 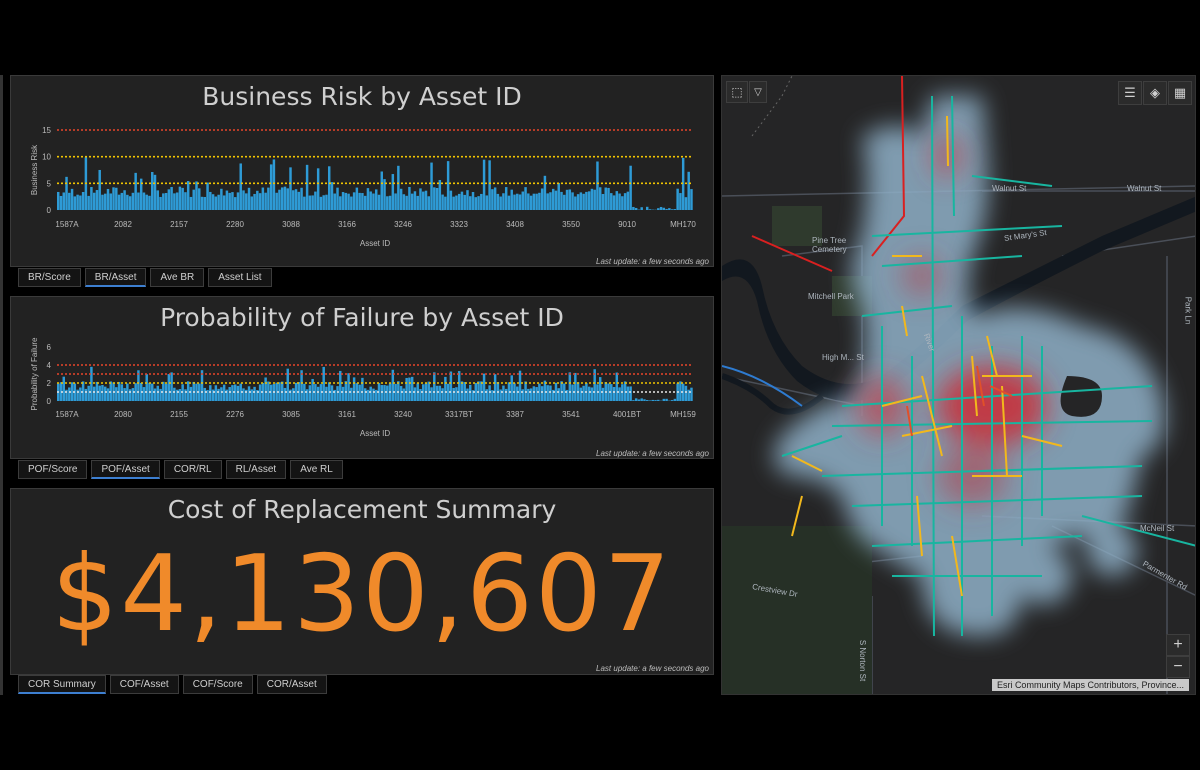 I want to click on br-tab-br-score: BR/Score, so click(x=49, y=277).